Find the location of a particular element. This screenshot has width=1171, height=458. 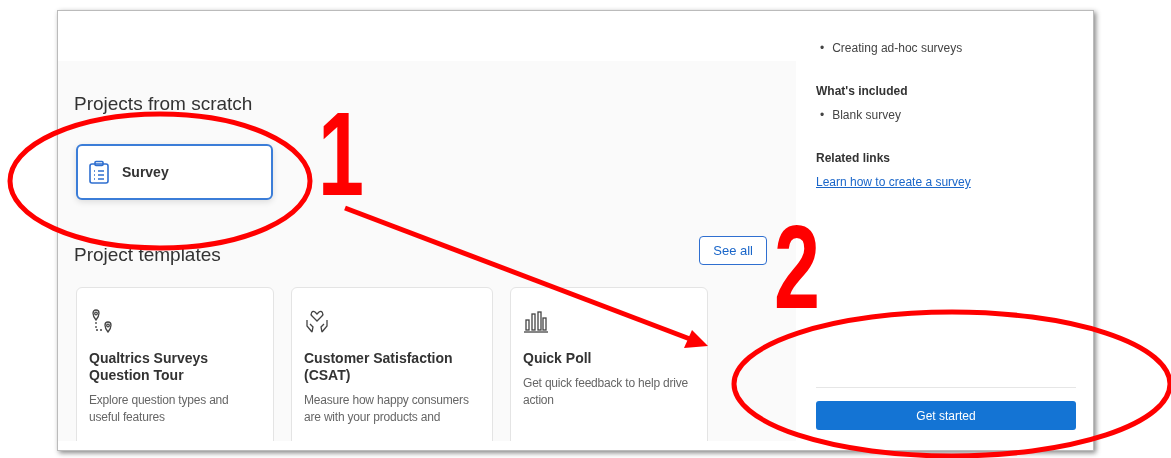

get-started-button: Get started is located at coordinates (946, 415).